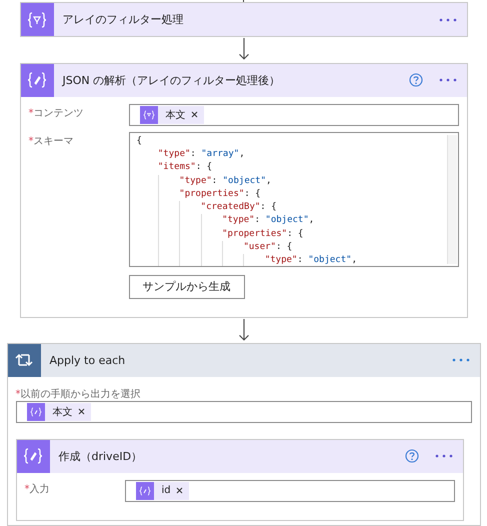  I want to click on field-label: *以前の手順から出力を選択, so click(79, 394).